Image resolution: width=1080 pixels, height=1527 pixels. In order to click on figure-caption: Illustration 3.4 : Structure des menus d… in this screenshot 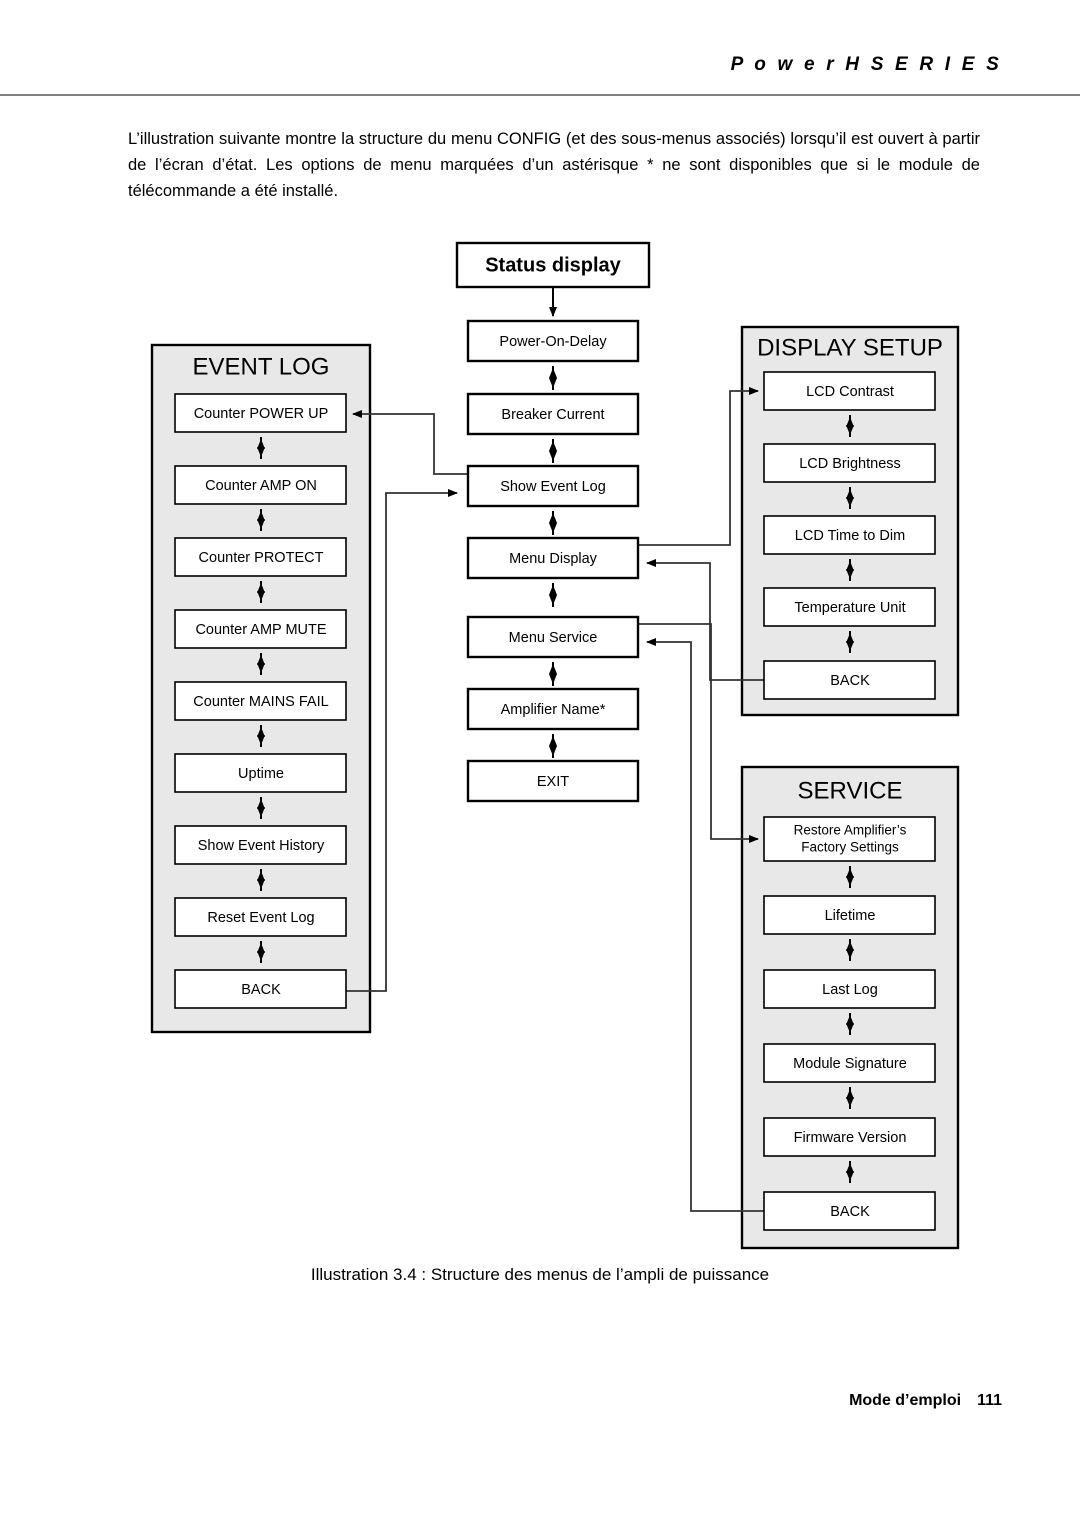, I will do `click(540, 1274)`.